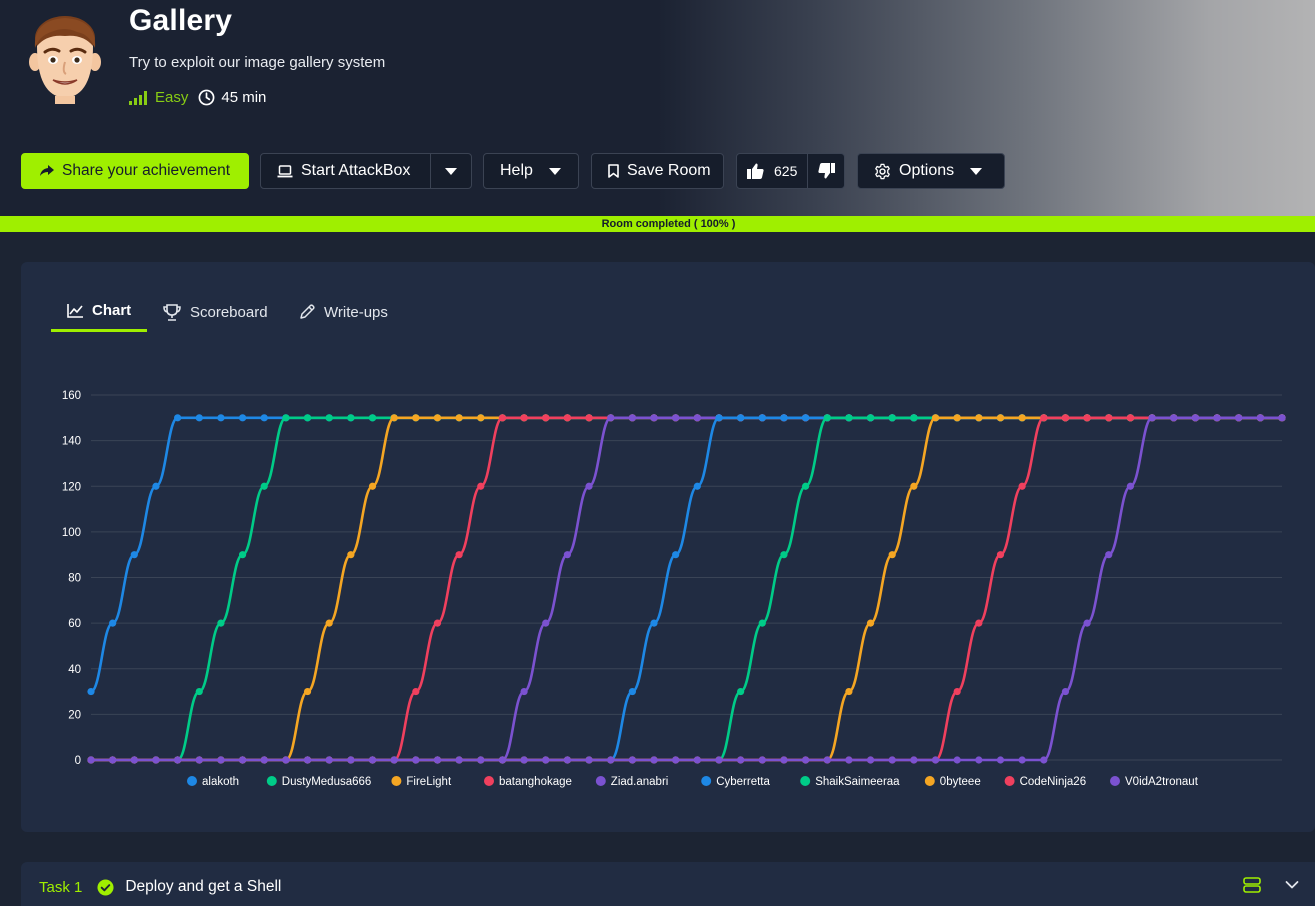 The height and width of the screenshot is (906, 1315). I want to click on share-achievement-button: Share your achievement, so click(135, 171).